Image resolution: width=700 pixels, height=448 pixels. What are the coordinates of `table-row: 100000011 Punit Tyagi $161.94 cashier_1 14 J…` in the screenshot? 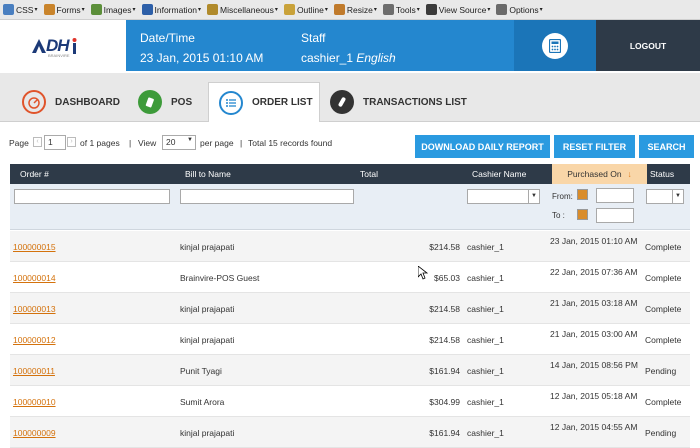 It's located at (350, 370).